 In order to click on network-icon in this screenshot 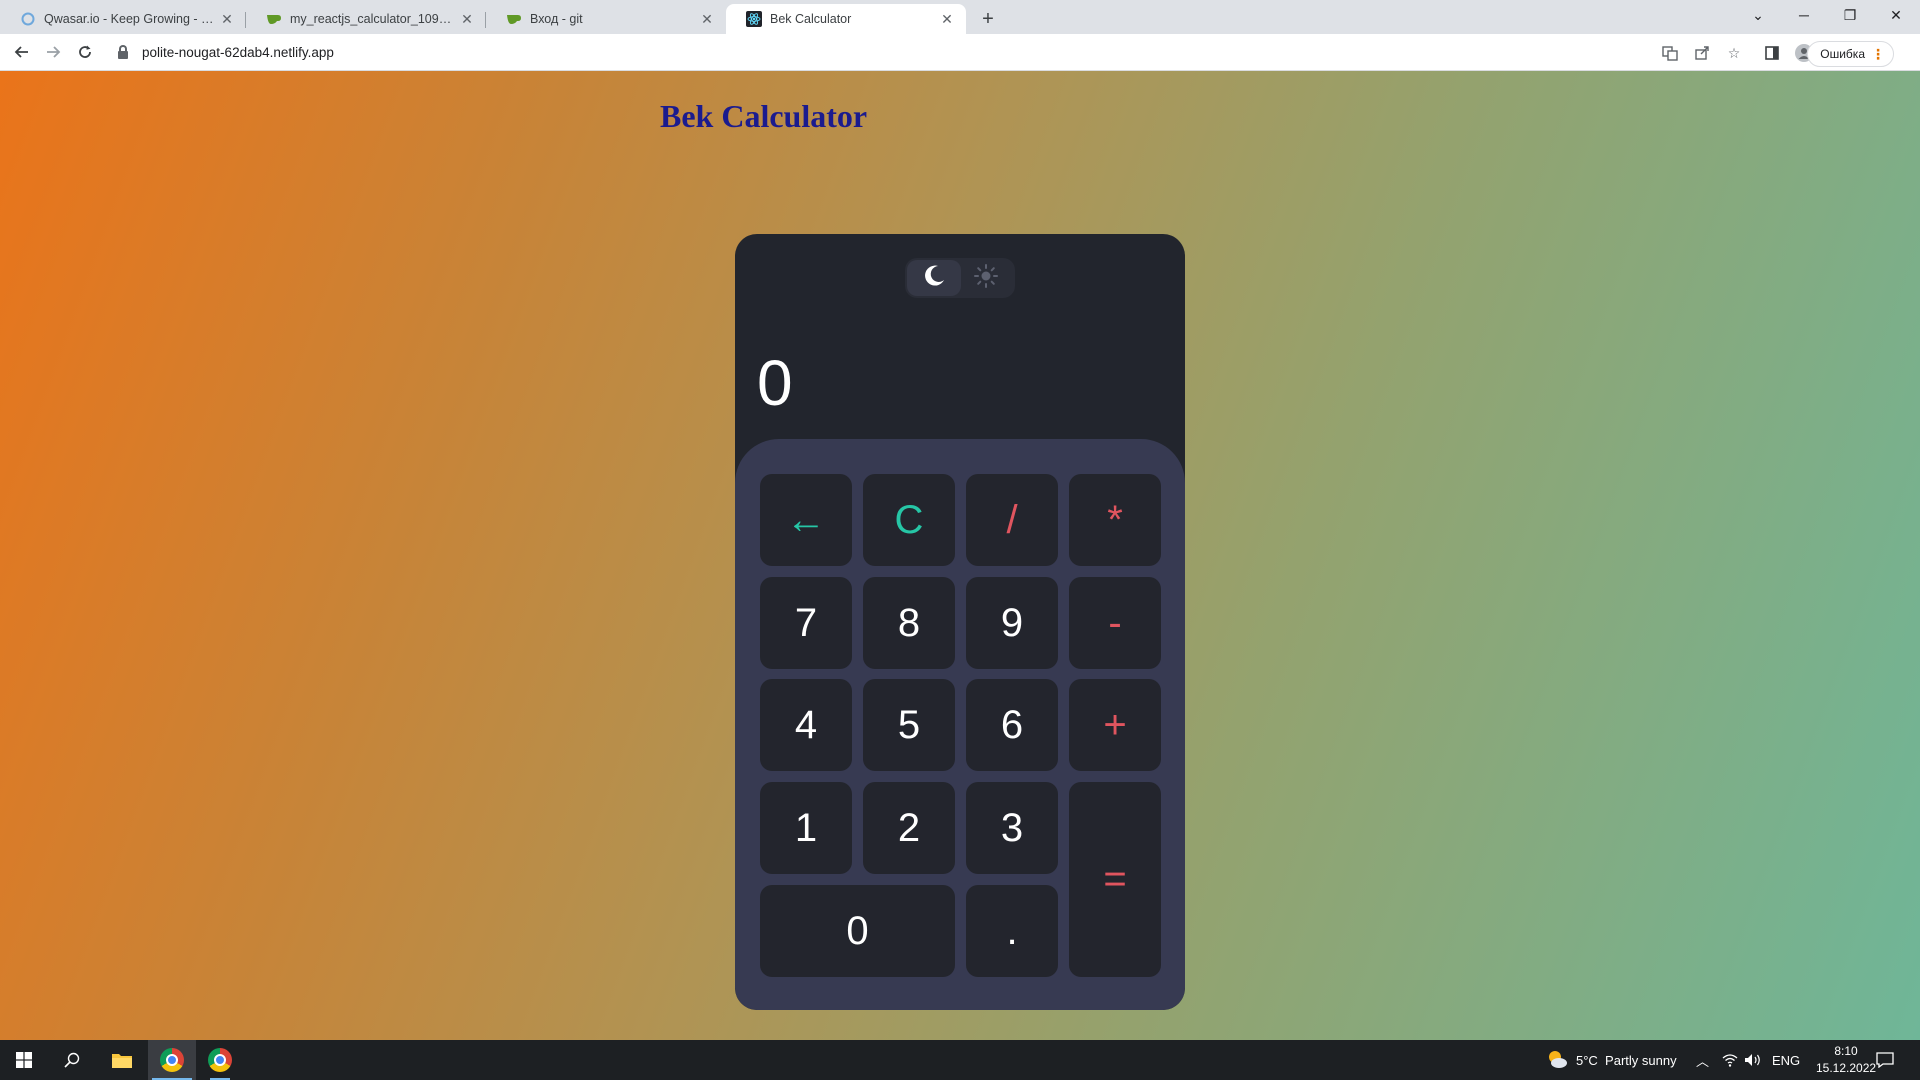, I will do `click(1730, 1060)`.